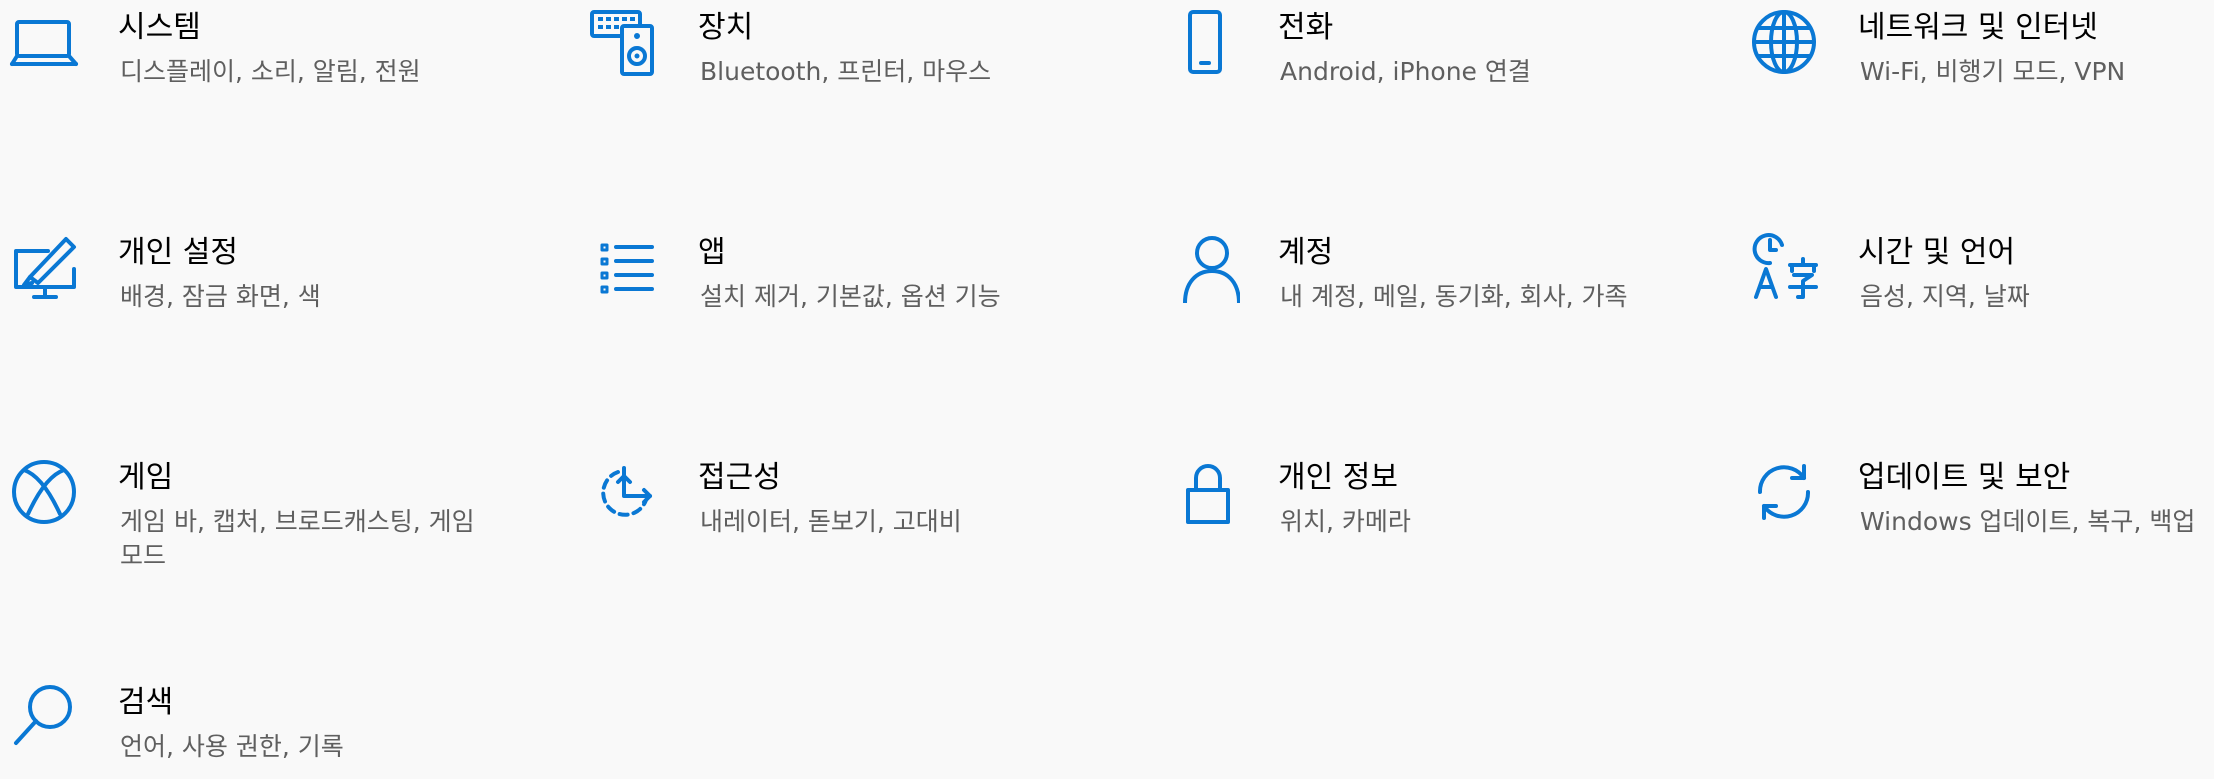  I want to click on ease-of-access-icon, so click(624, 492).